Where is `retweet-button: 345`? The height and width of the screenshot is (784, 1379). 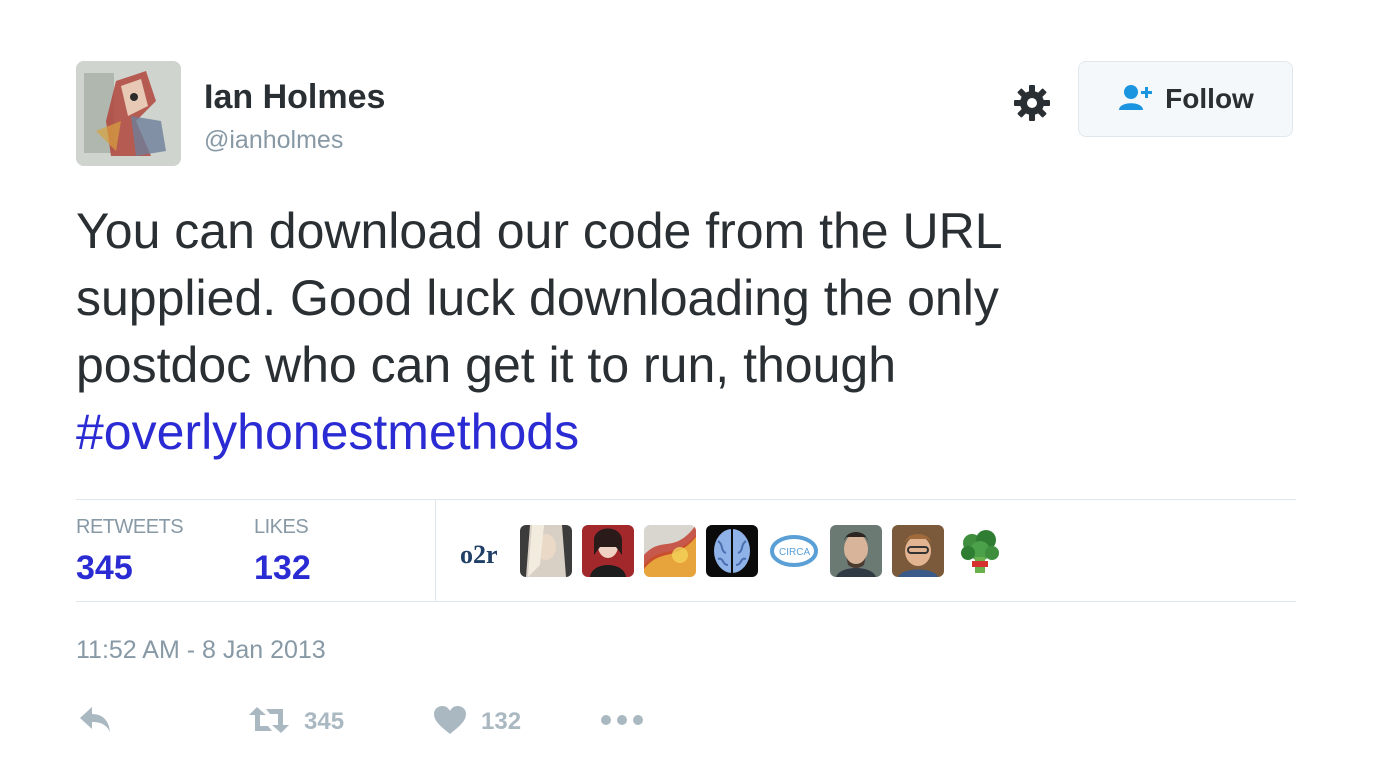
retweet-button: 345 is located at coordinates (296, 722).